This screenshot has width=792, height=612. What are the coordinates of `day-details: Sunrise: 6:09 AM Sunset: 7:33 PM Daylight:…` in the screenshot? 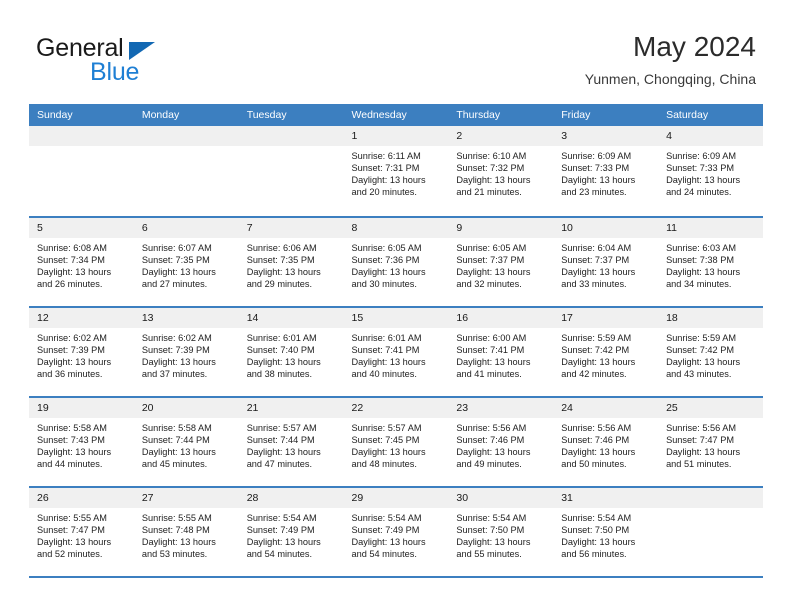 It's located at (710, 172).